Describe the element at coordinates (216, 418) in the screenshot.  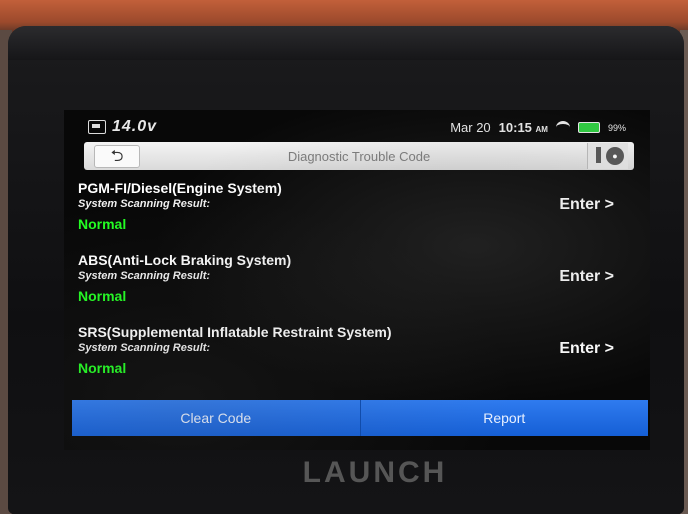
I see `clear-code-button: Clear Code` at that location.